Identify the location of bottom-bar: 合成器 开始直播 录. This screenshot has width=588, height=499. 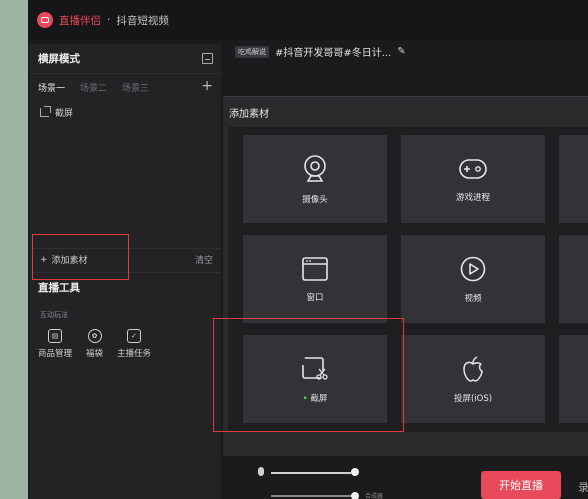
(410, 478).